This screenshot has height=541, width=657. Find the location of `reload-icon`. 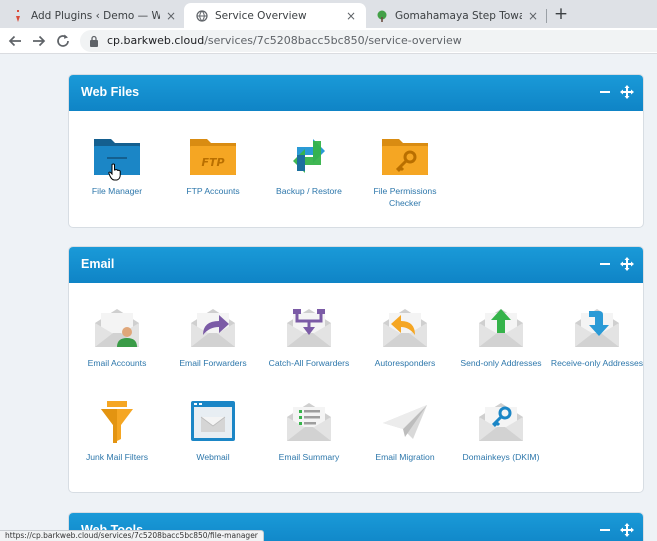

reload-icon is located at coordinates (63, 41).